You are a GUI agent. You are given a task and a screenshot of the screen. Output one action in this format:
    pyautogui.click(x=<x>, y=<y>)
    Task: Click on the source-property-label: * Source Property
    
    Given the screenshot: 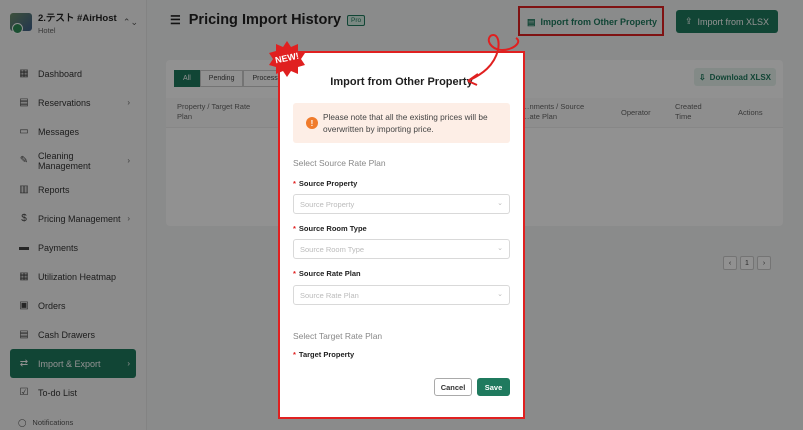 What is the action you would take?
    pyautogui.click(x=325, y=183)
    